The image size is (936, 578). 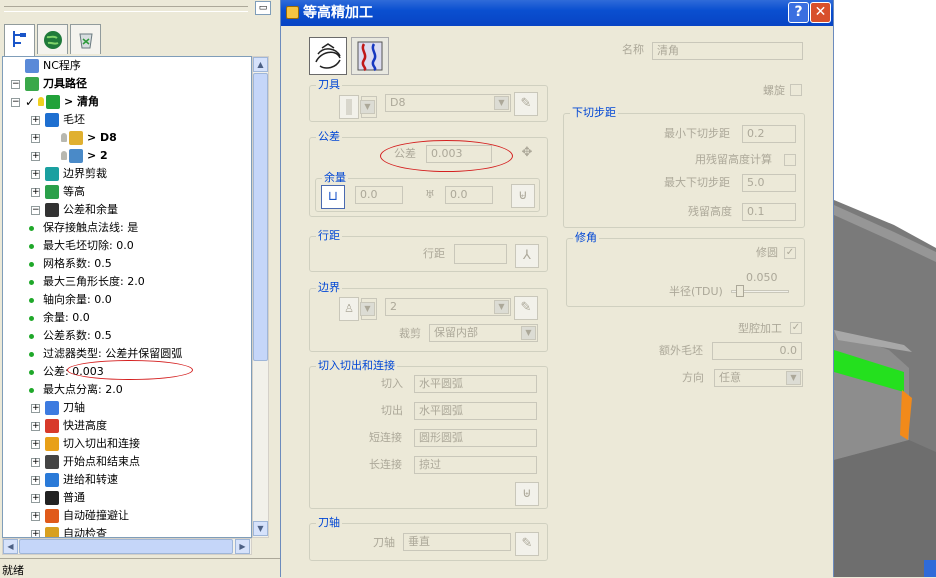 What do you see at coordinates (757, 351) in the screenshot?
I see `extra-stock-field: 0.0` at bounding box center [757, 351].